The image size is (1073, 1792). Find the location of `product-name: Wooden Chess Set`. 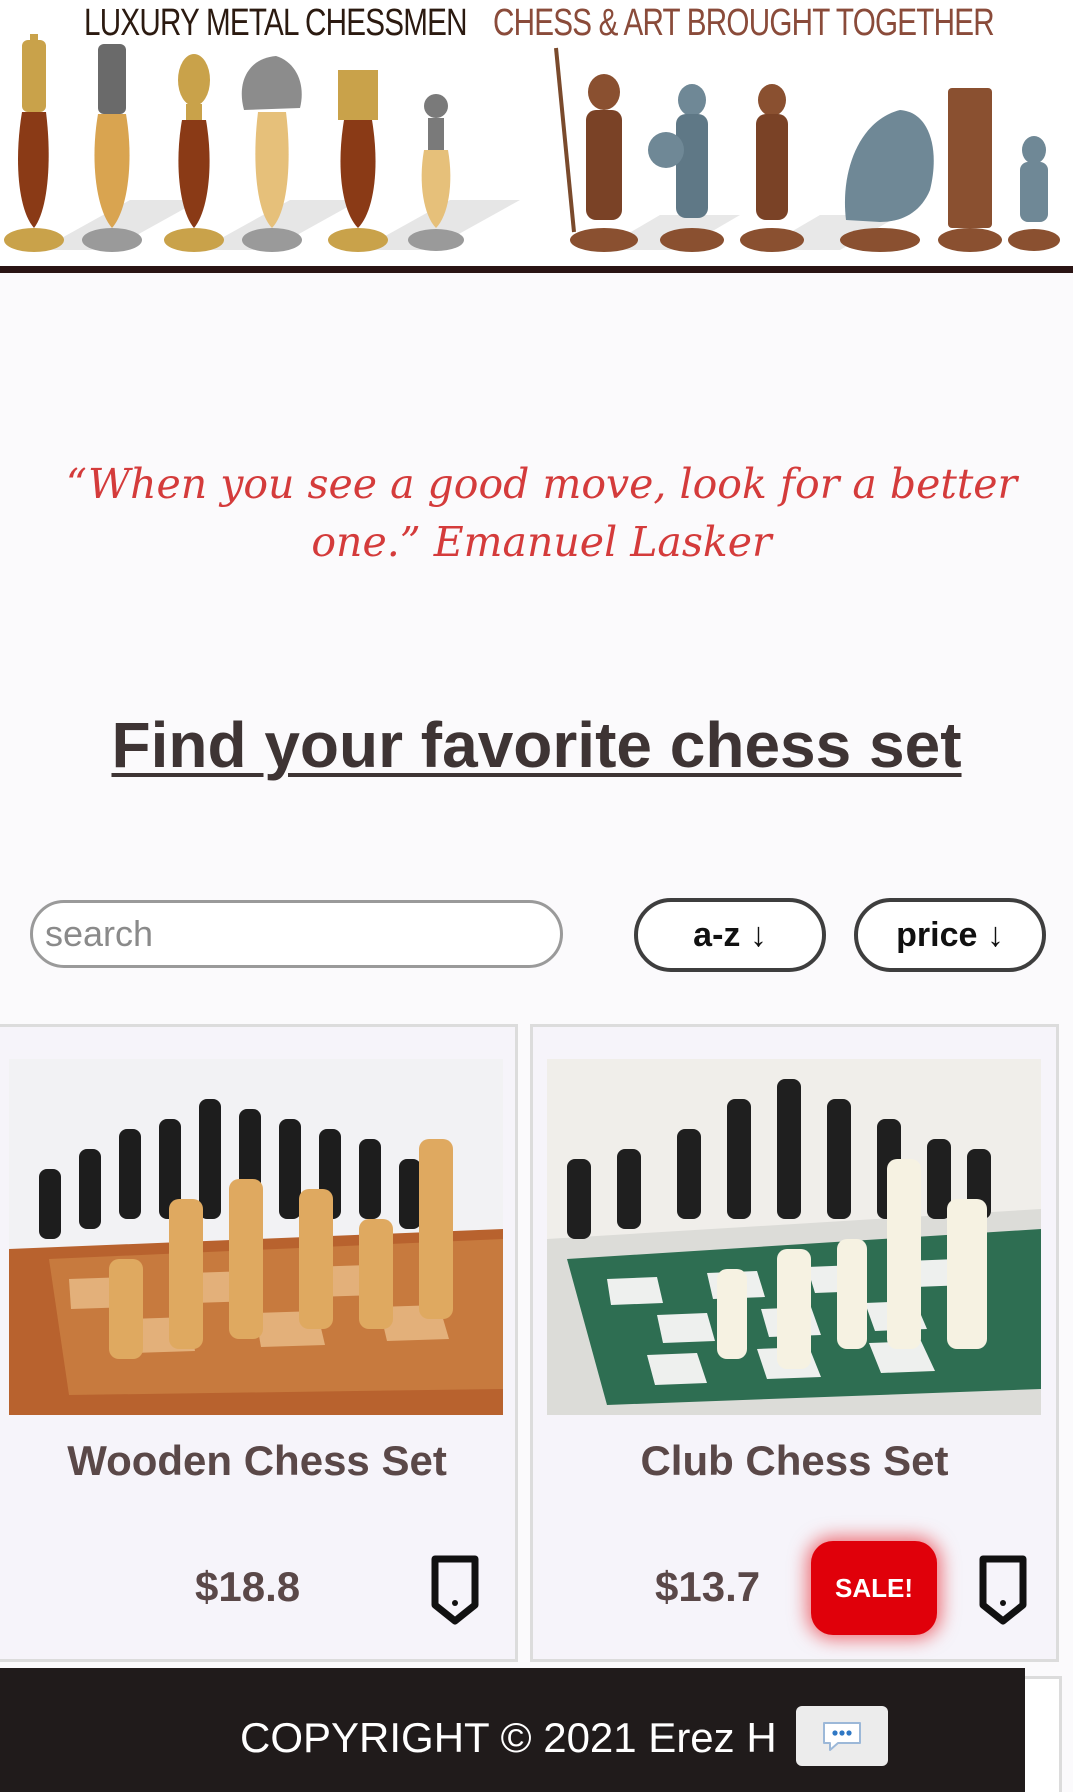

product-name: Wooden Chess Set is located at coordinates (257, 1460).